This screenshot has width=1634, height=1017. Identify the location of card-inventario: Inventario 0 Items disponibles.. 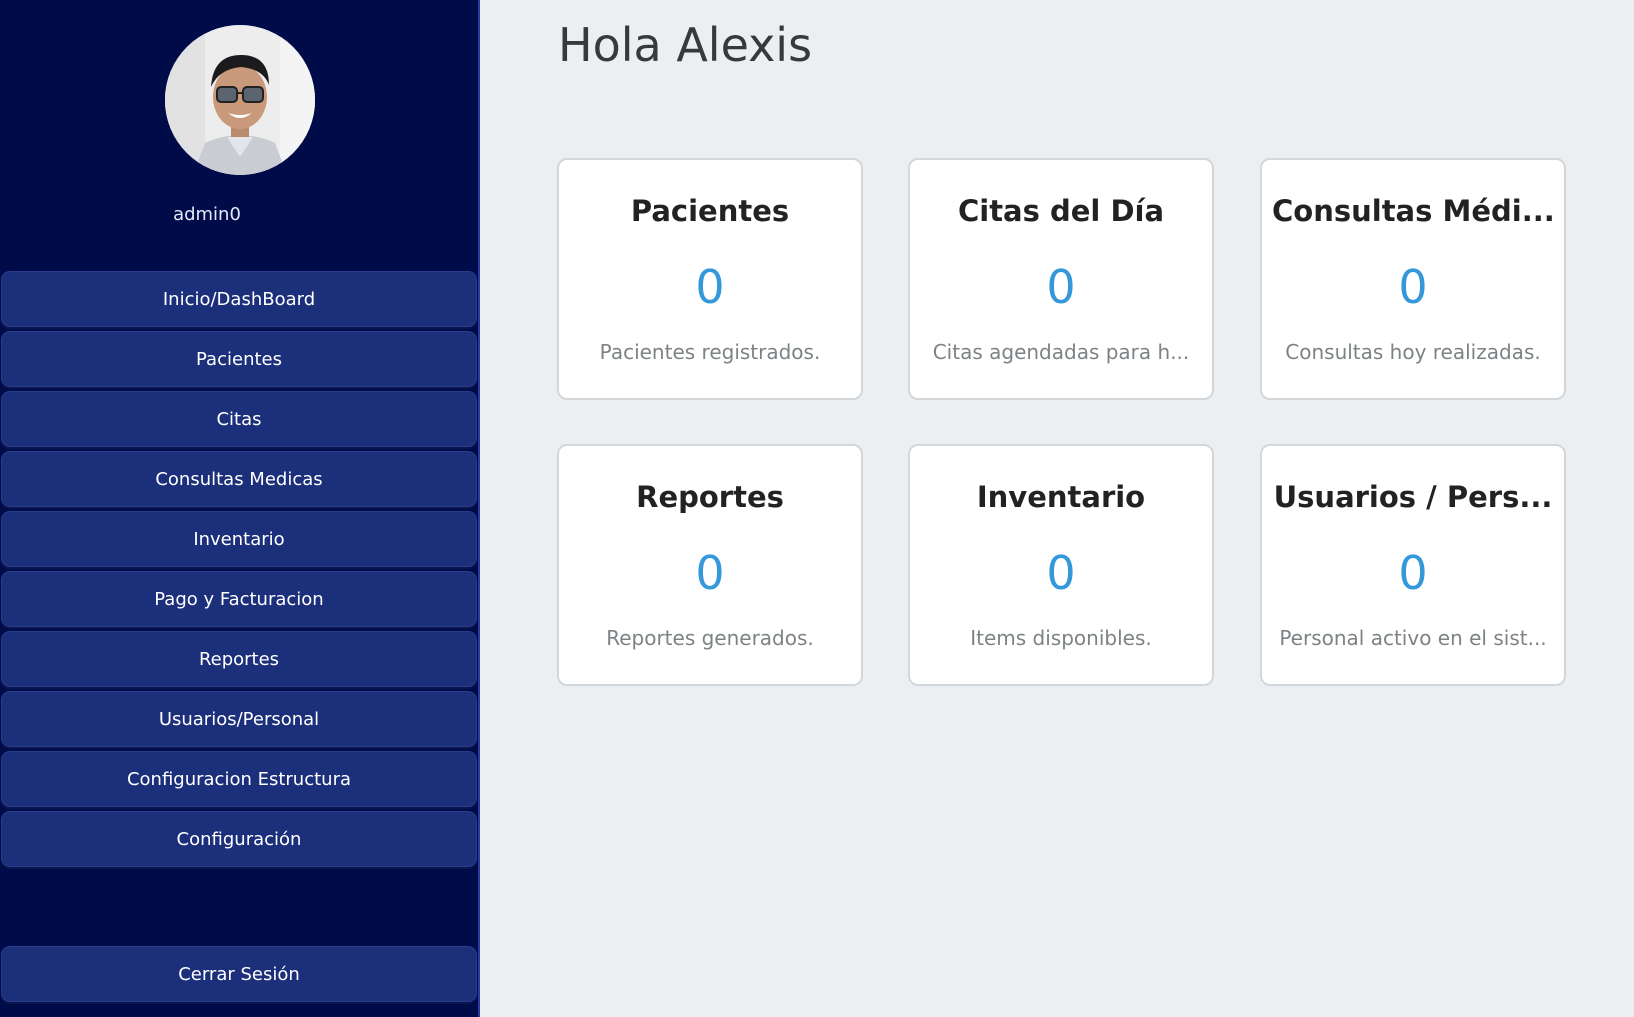
(1061, 565).